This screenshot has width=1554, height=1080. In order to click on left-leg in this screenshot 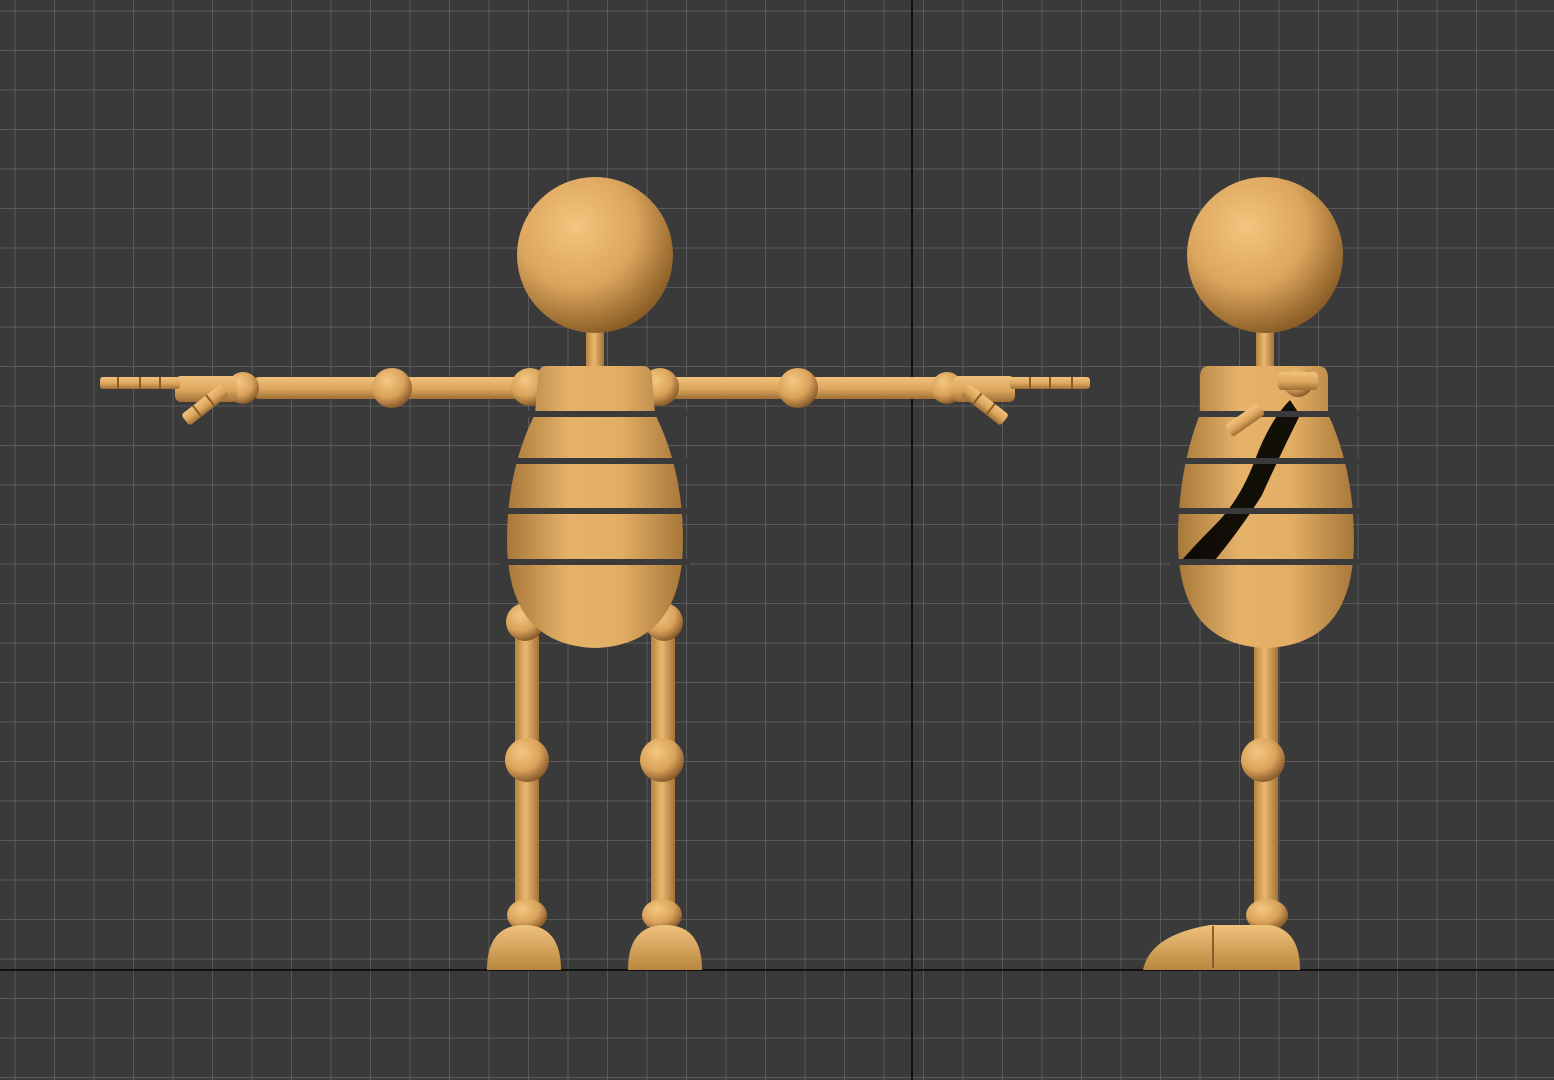, I will do `click(524, 786)`.